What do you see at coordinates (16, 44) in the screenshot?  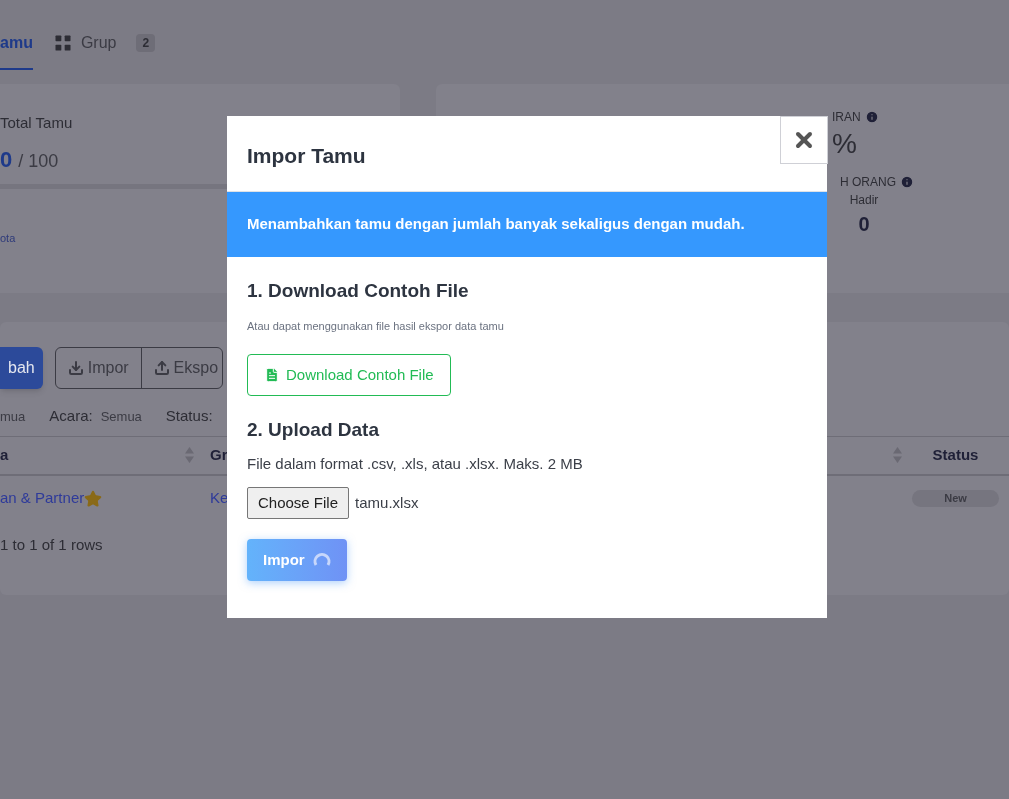 I see `tab: amu` at bounding box center [16, 44].